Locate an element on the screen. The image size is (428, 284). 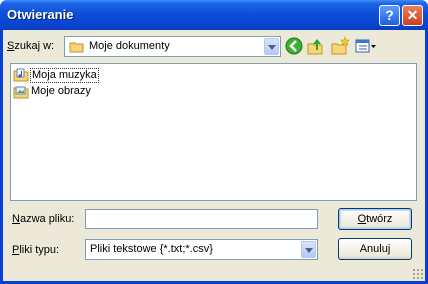
help-button: ? is located at coordinates (389, 15).